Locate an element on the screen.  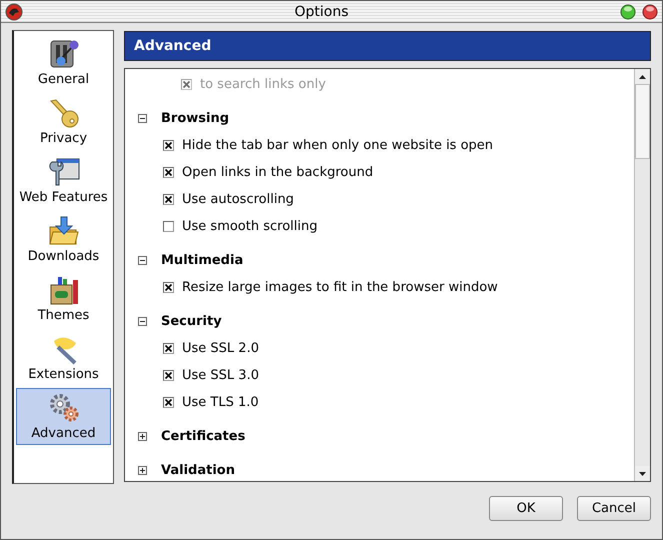
scroll-up-icon is located at coordinates (642, 76).